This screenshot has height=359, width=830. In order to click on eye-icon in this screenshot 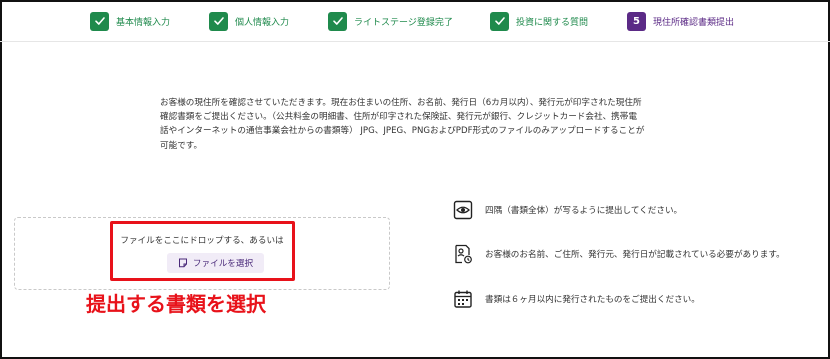, I will do `click(463, 210)`.